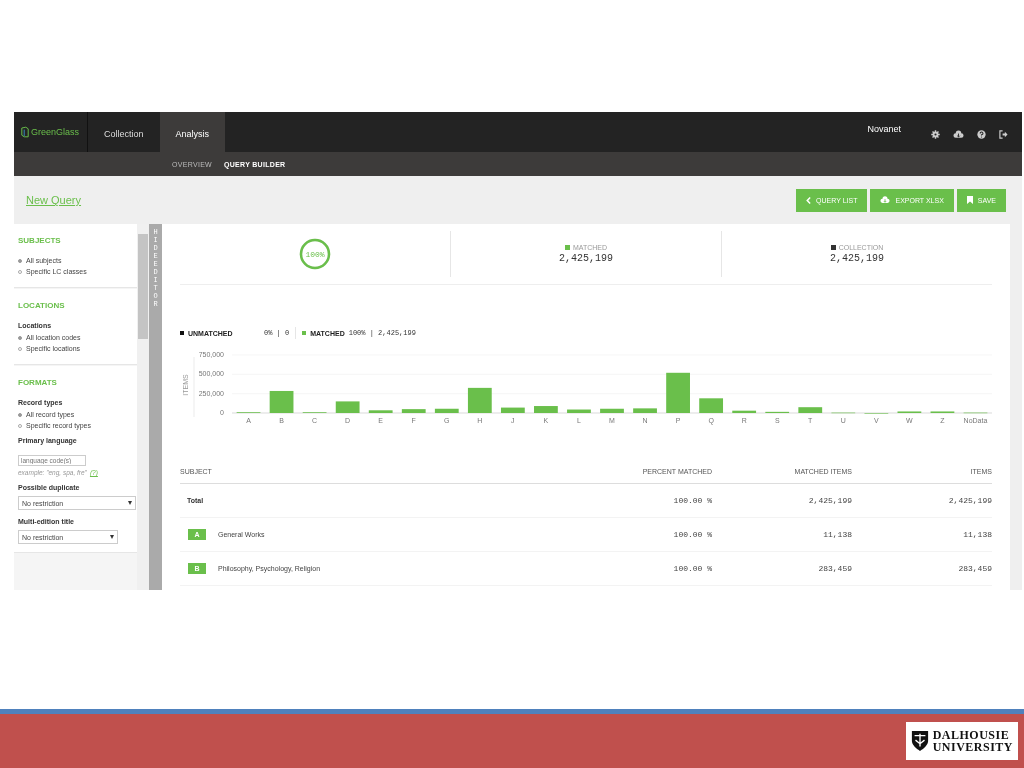  What do you see at coordinates (42, 305) in the screenshot?
I see `section-title: LOCATIONS` at bounding box center [42, 305].